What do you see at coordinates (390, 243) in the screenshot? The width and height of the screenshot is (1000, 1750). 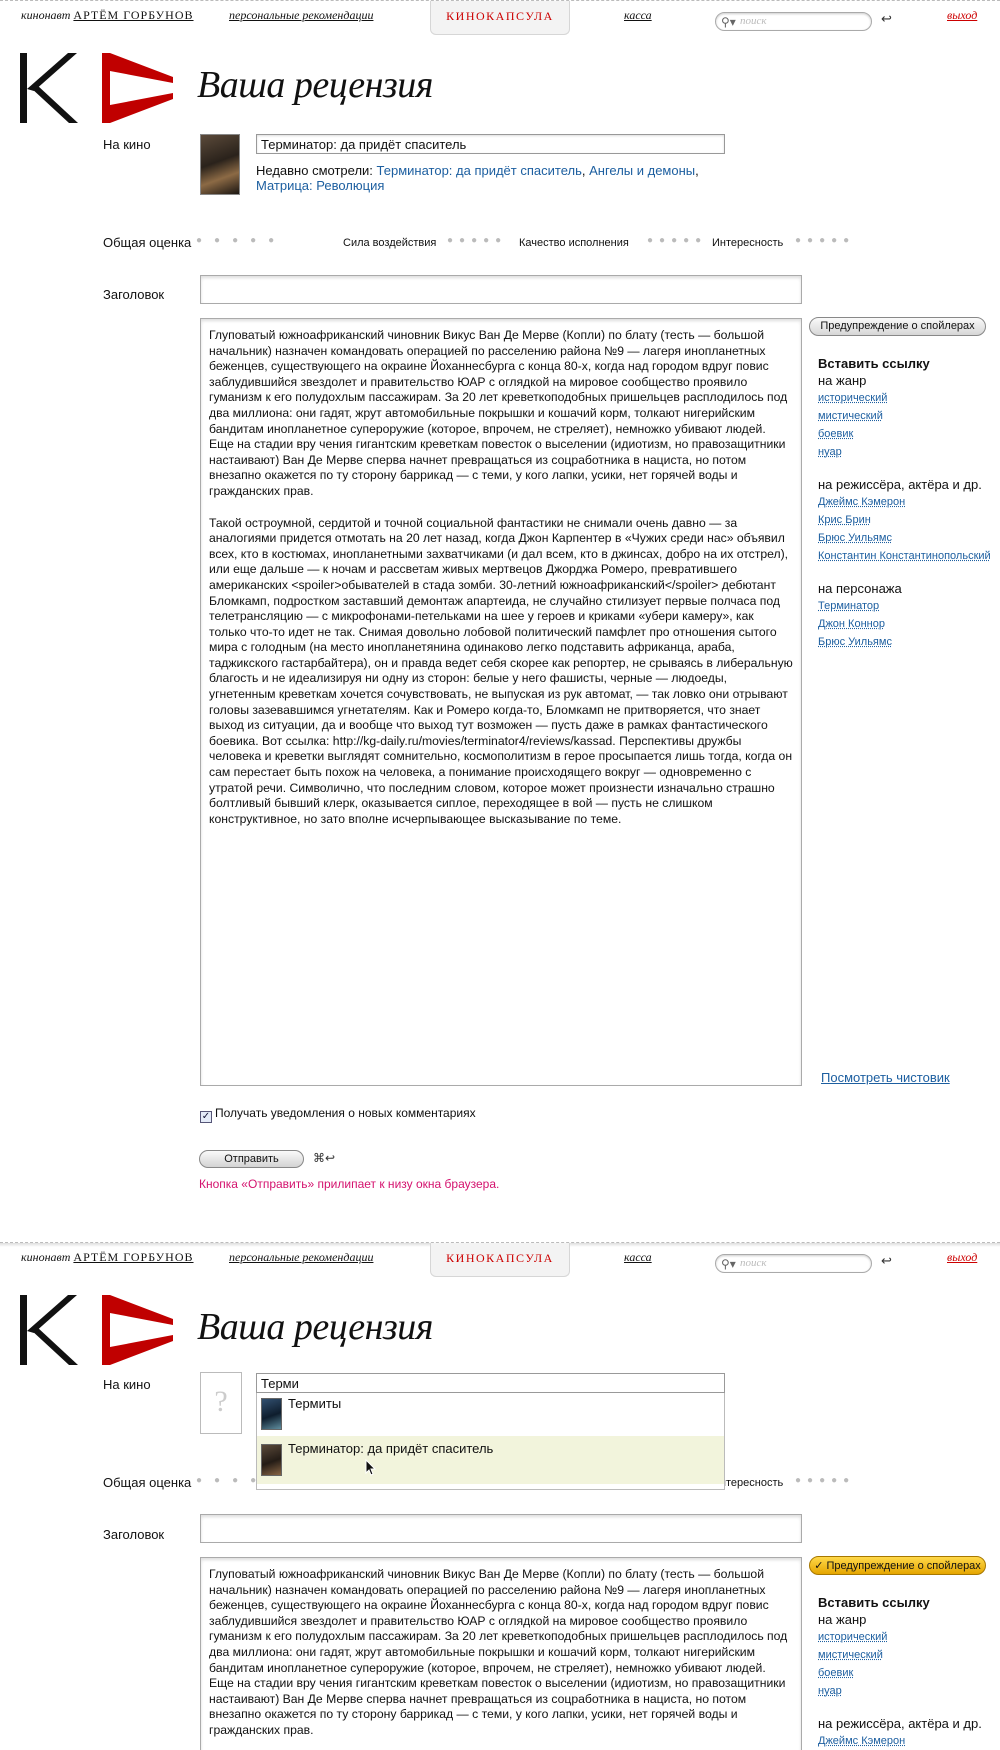 I see `impact-label: Сила воздействия` at bounding box center [390, 243].